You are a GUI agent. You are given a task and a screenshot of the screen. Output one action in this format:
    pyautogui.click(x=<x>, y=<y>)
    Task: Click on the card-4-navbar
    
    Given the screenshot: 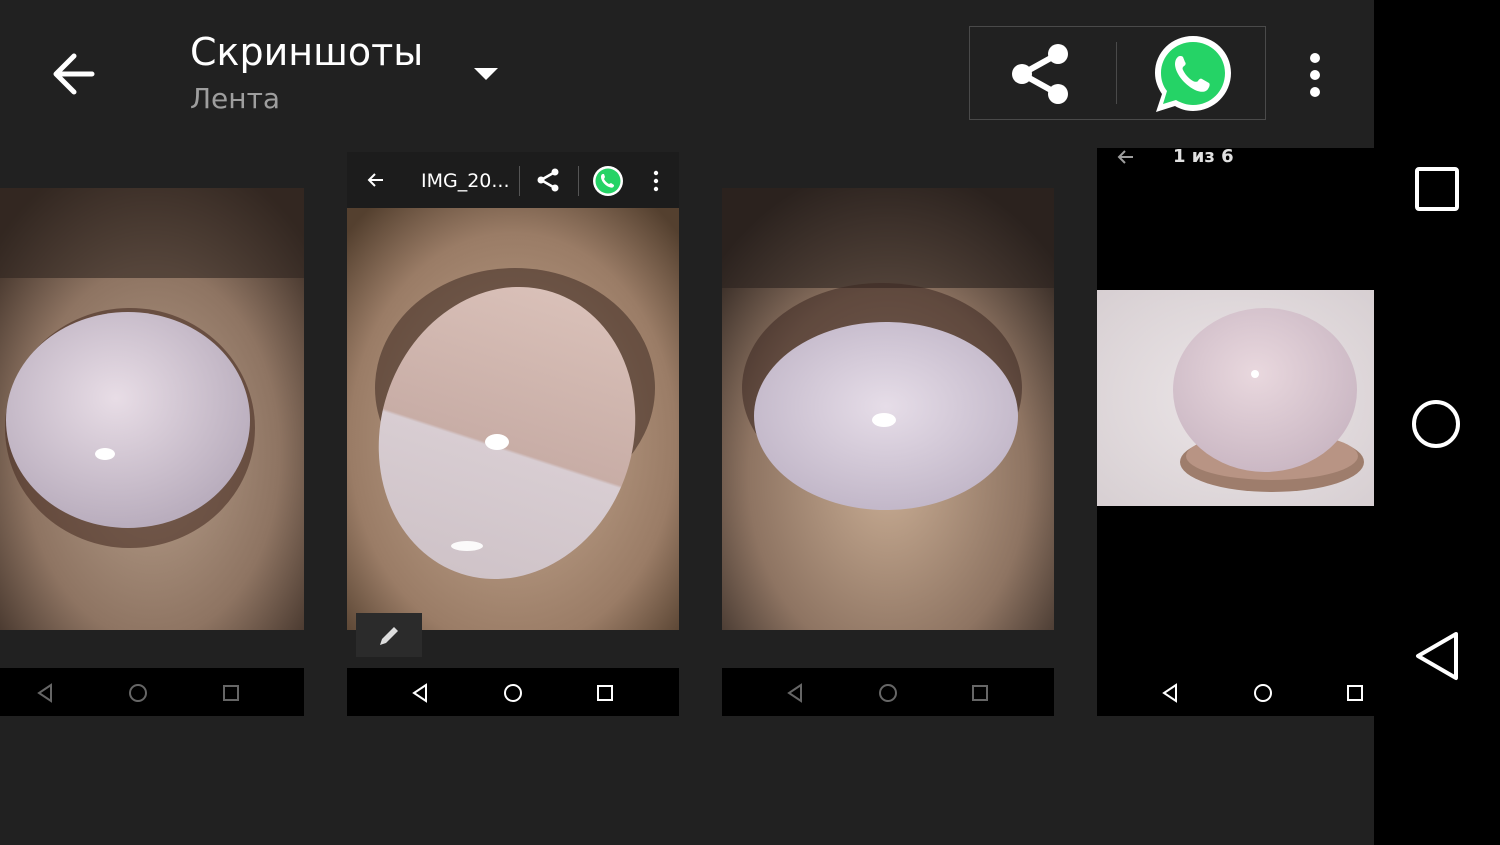 What is the action you would take?
    pyautogui.click(x=1235, y=692)
    